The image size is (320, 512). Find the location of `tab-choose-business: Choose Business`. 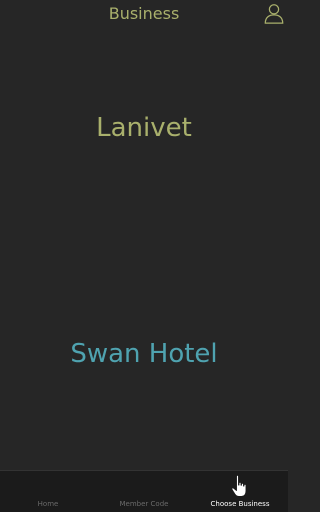

tab-choose-business: Choose Business is located at coordinates (240, 491).